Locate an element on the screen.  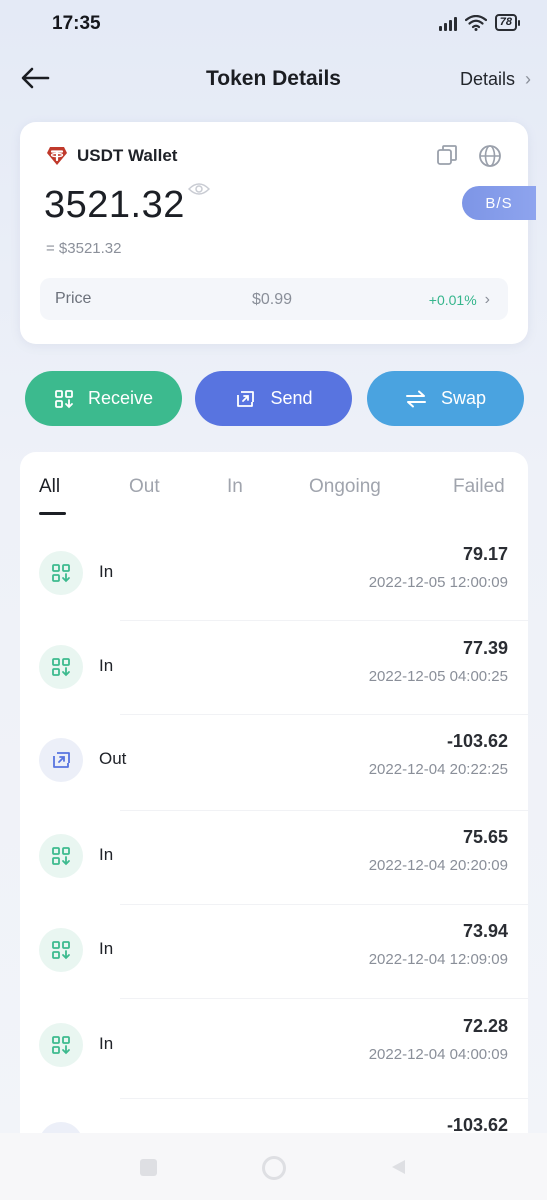
fiat-value: = $3521.32 is located at coordinates (84, 248).